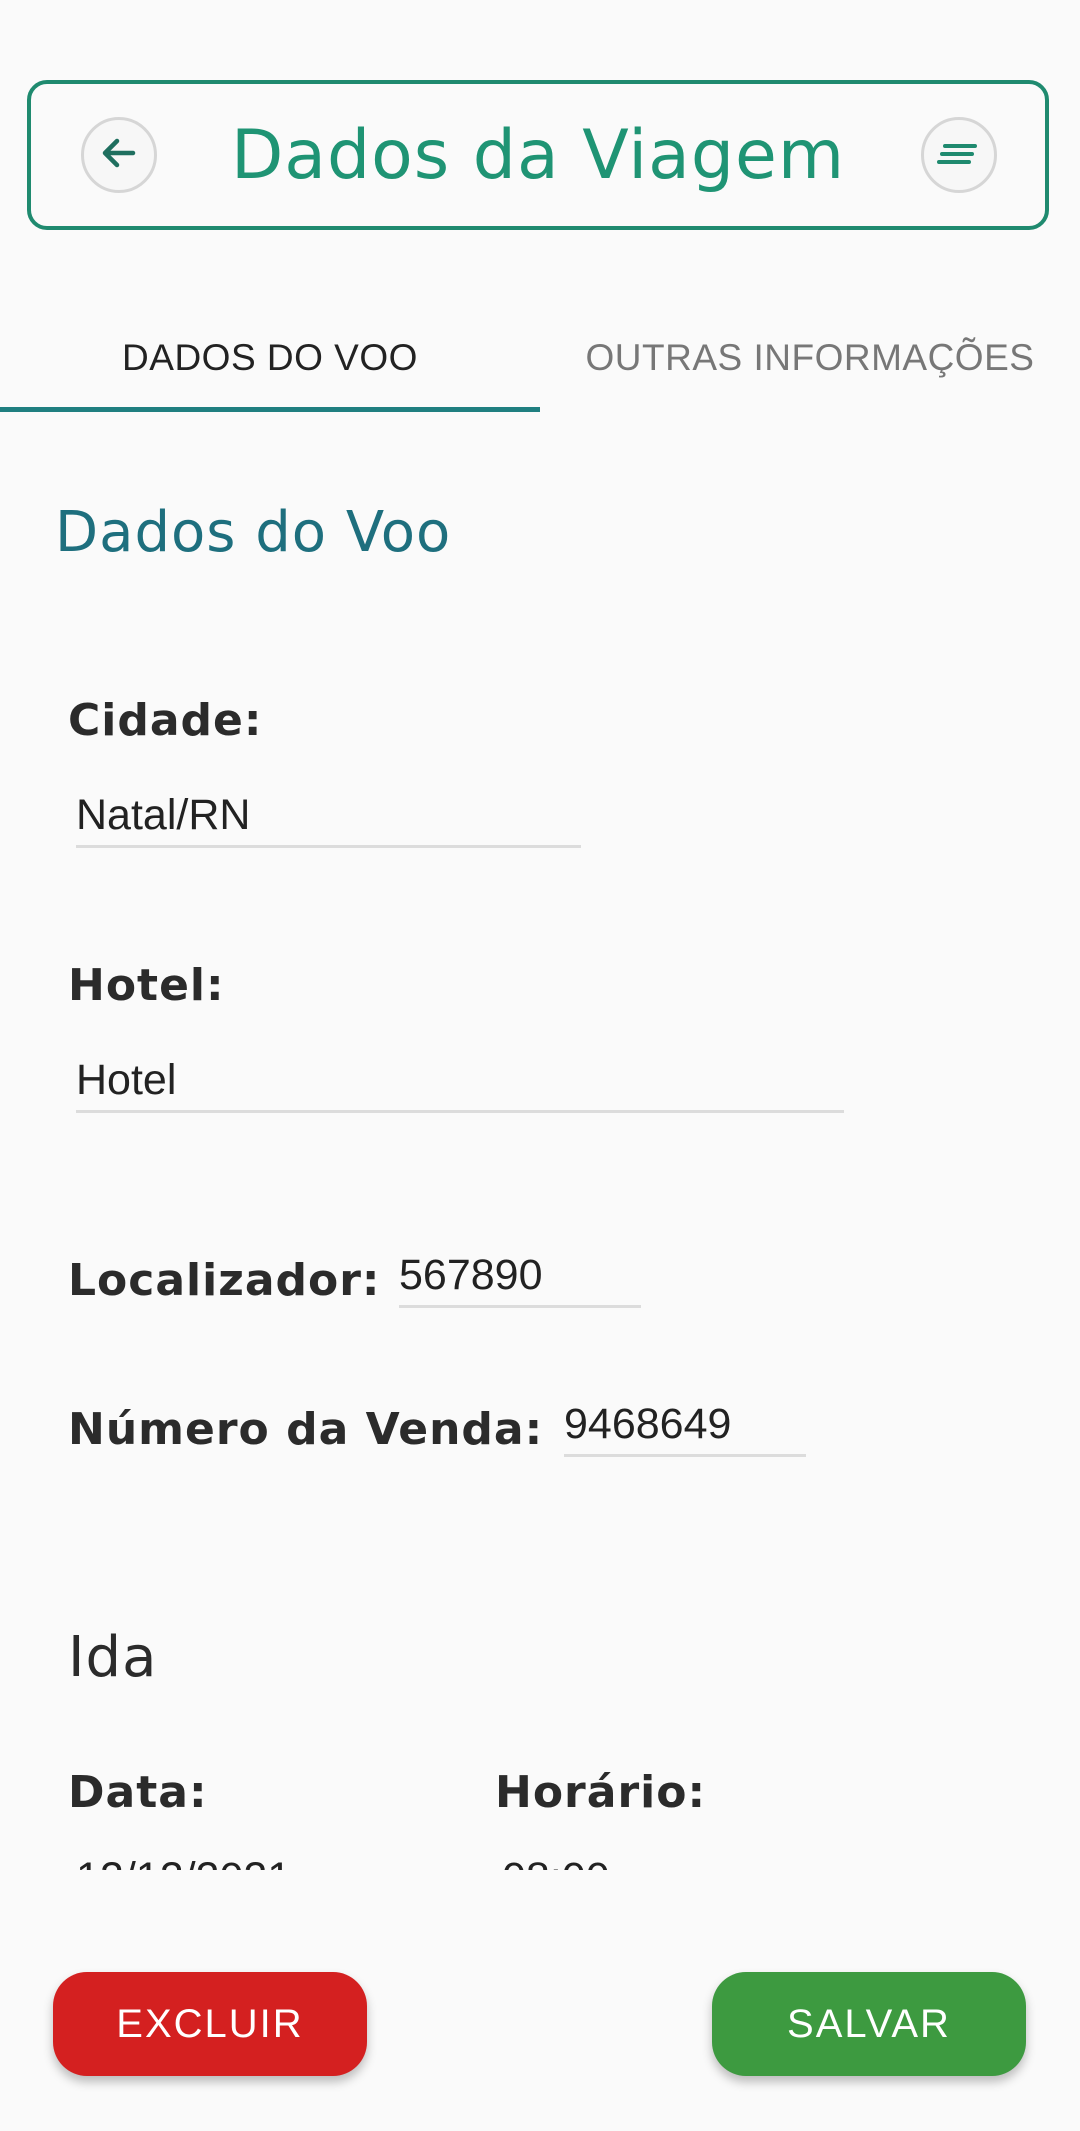 The width and height of the screenshot is (1080, 2131). Describe the element at coordinates (612, 1859) in the screenshot. I see `horario-field: 08:00` at that location.